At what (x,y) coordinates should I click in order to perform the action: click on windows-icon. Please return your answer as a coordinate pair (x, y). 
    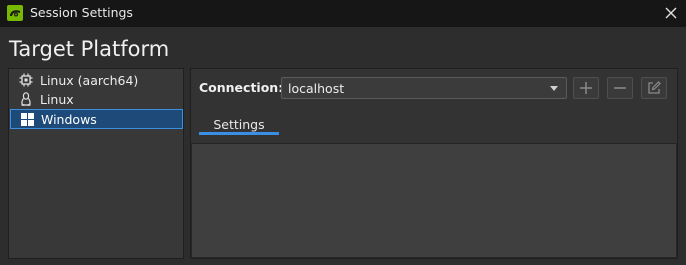
    Looking at the image, I should click on (27, 119).